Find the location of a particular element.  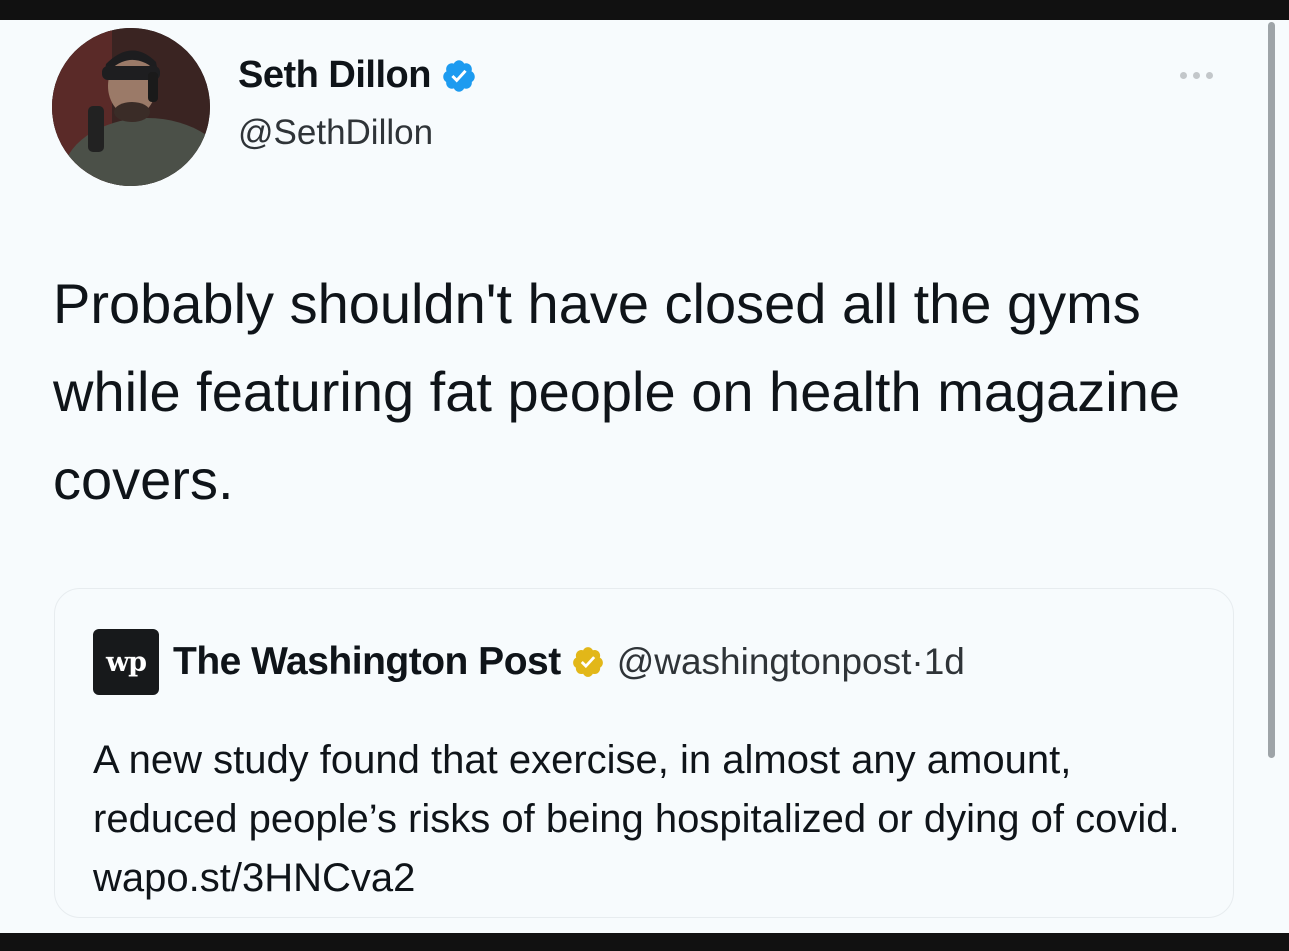

more-options-icon is located at coordinates (1196, 75).